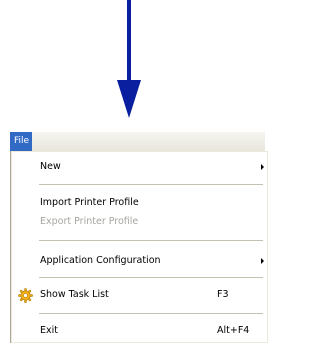 The width and height of the screenshot is (320, 343). I want to click on gear-icon, so click(25, 295).